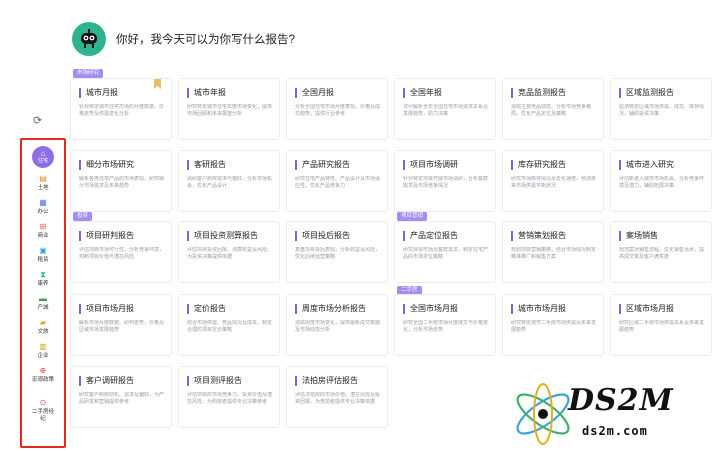 The image size is (720, 451). I want to click on report-card-pricing: 定价报告 结合市场供需、竞品情况及成本，制定合理的项目定价策略, so click(229, 325).